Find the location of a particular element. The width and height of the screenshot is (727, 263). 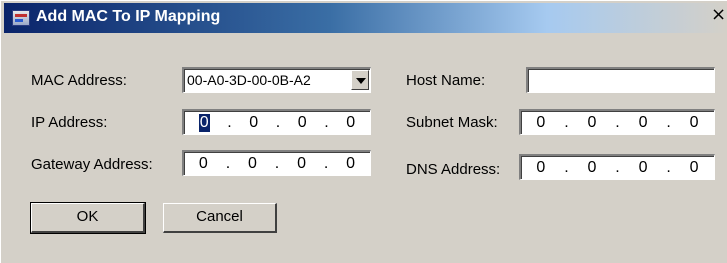

title-bar: Add MAC To IP Mapping is located at coordinates (365, 18).